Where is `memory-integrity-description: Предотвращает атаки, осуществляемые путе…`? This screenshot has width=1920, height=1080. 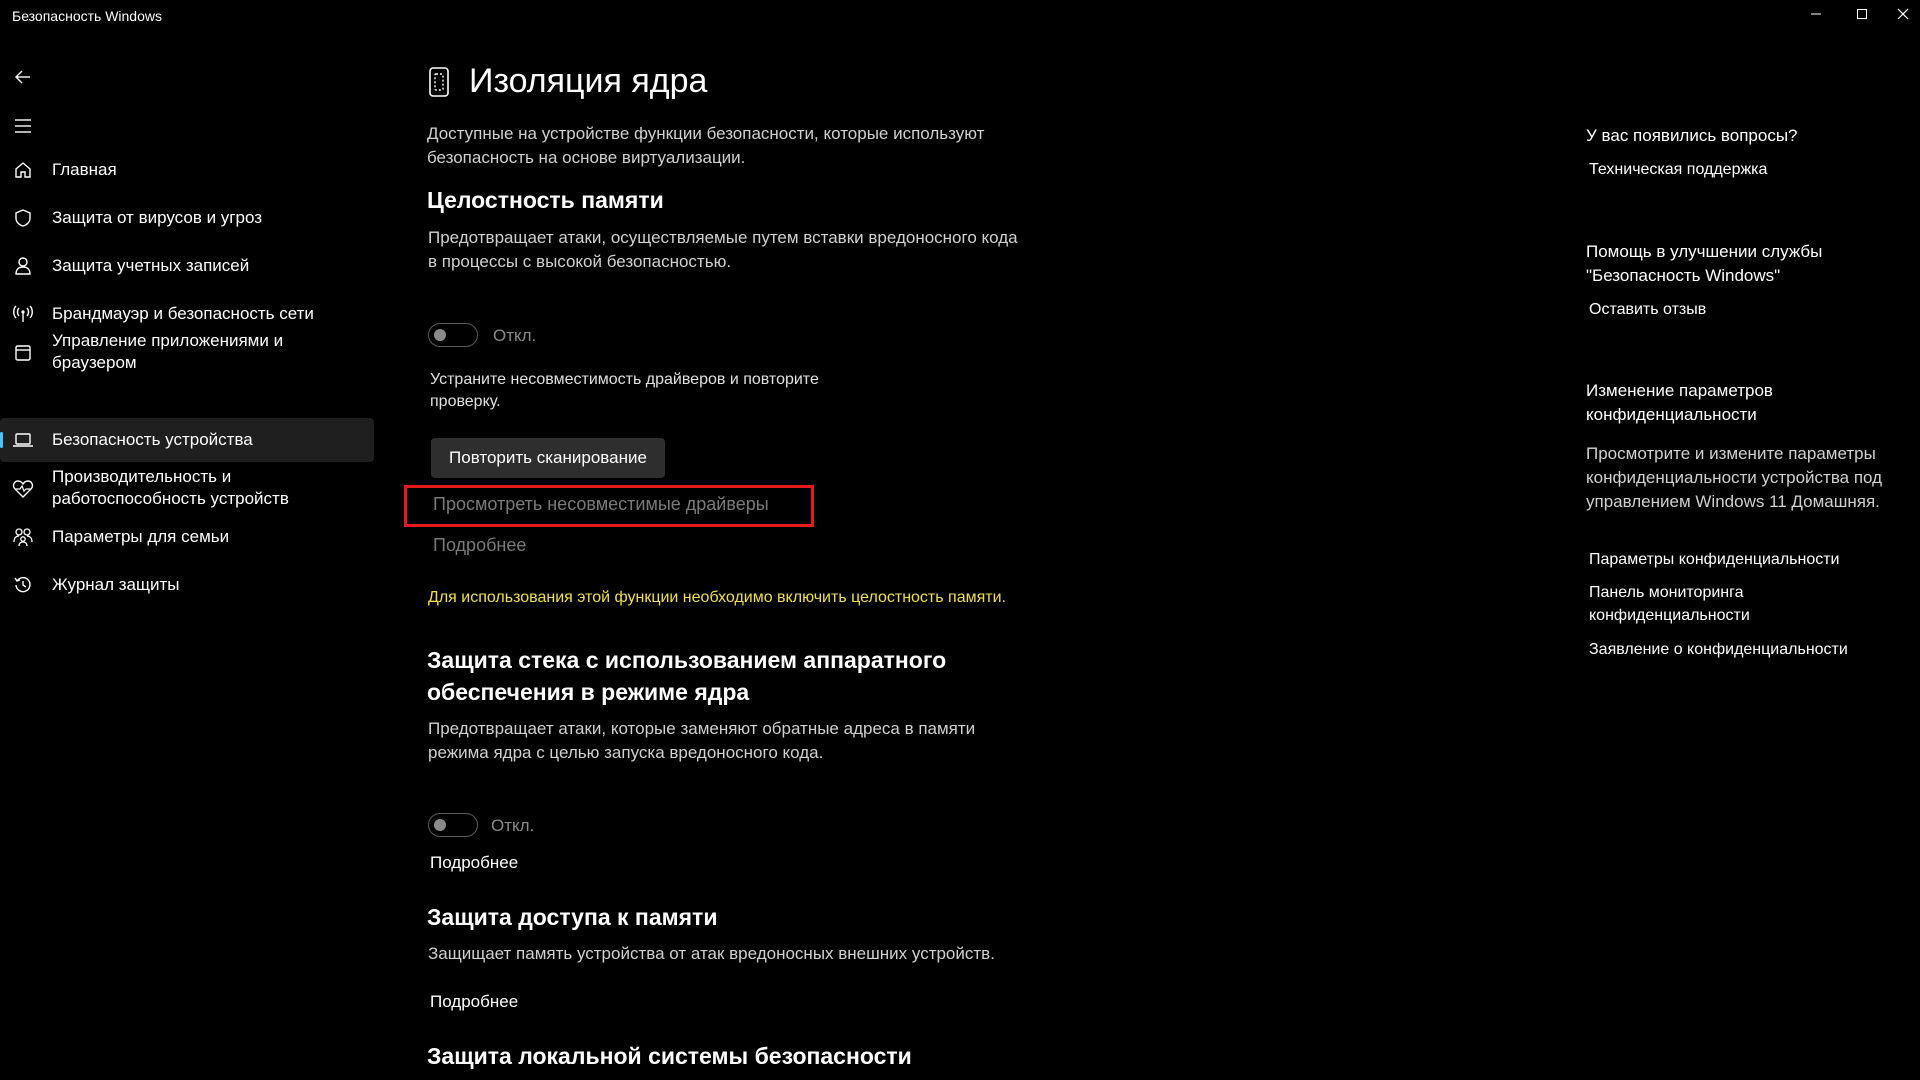 memory-integrity-description: Предотвращает атаки, осуществляемые путе… is located at coordinates (723, 249).